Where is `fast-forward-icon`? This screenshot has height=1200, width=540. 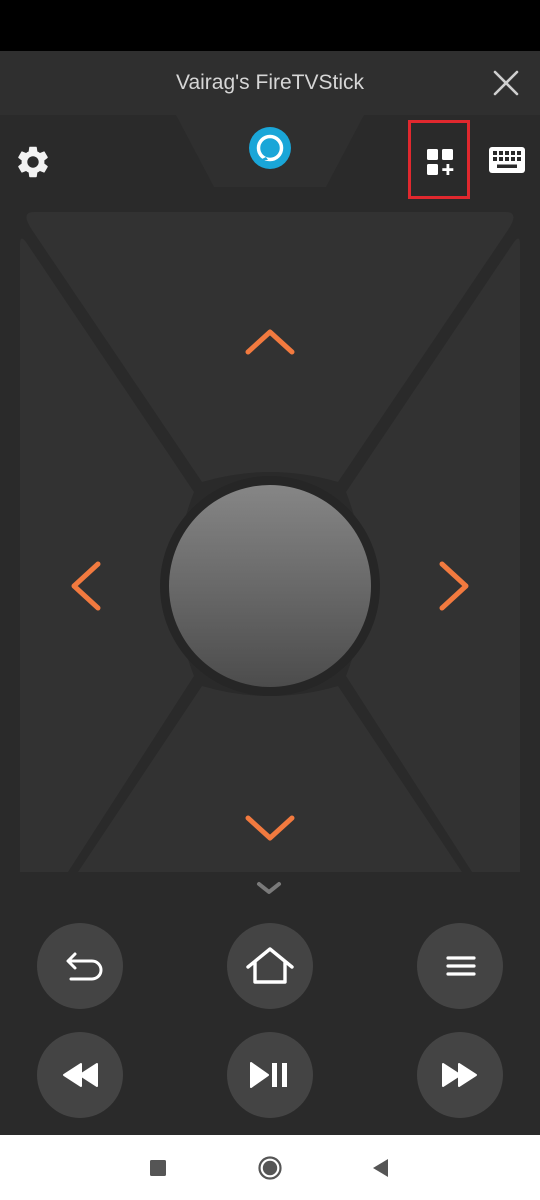 fast-forward-icon is located at coordinates (459, 1075).